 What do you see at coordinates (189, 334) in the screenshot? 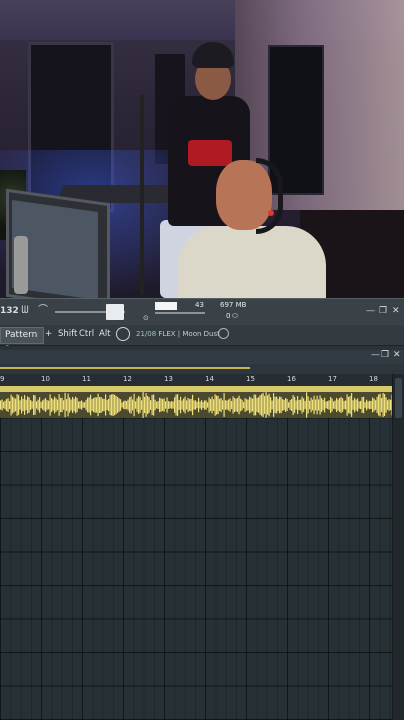
I see `hint-text: FLEX | Moon Dust` at bounding box center [189, 334].